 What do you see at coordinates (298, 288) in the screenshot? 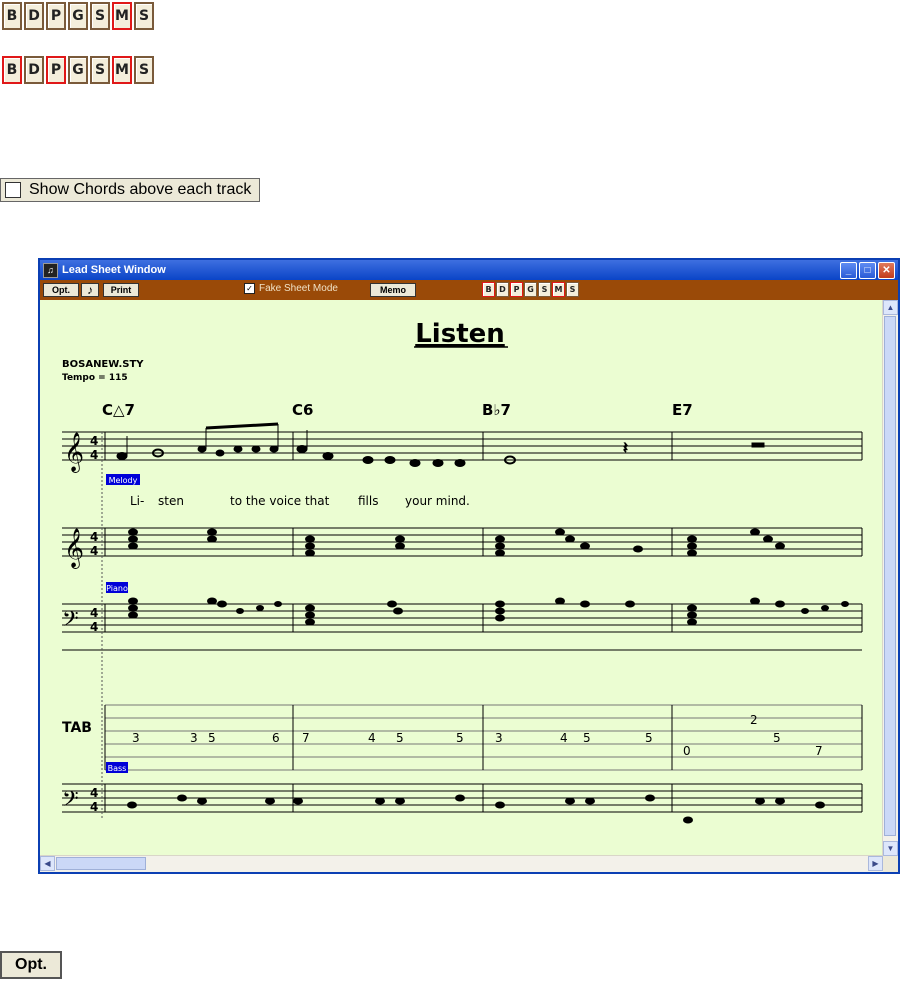
I see `fake-sheet-label: Fake Sheet Mode` at bounding box center [298, 288].